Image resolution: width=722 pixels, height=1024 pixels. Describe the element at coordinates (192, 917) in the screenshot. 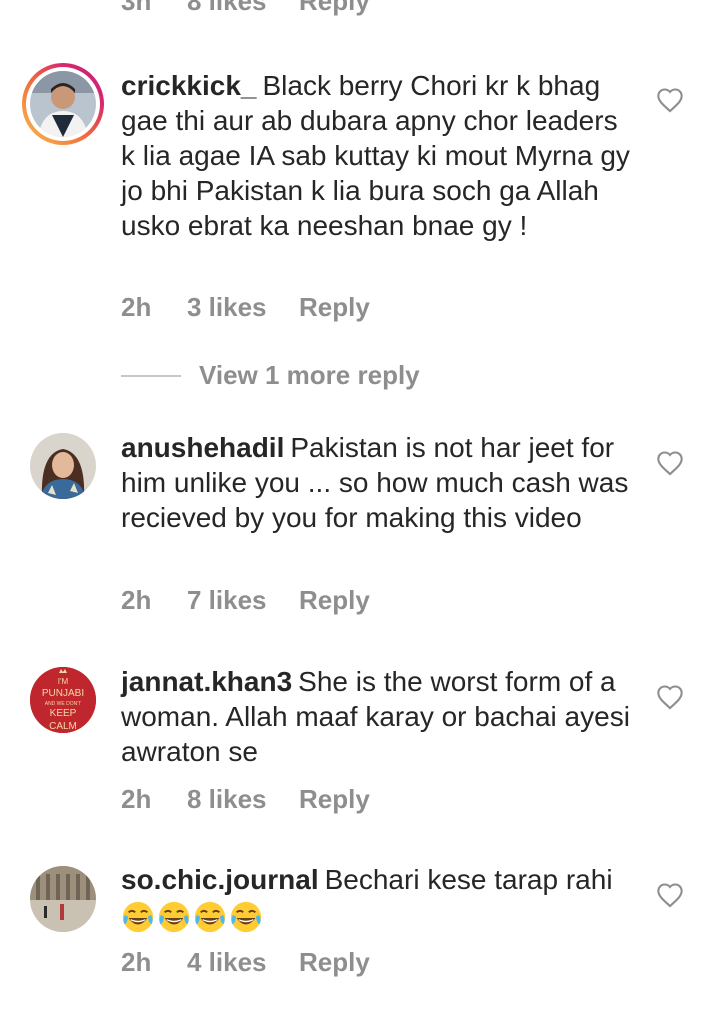

I see `emoji-row` at that location.